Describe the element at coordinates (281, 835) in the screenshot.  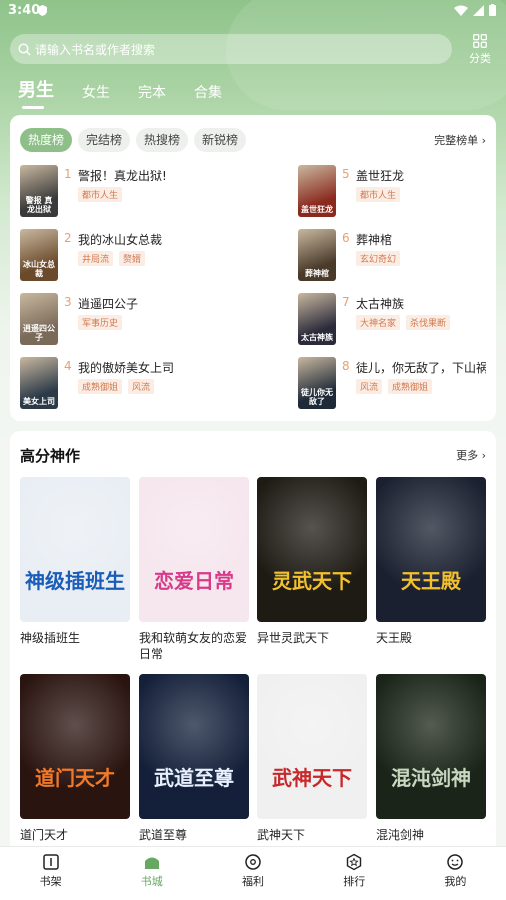
I see `book-title: 武神天下` at that location.